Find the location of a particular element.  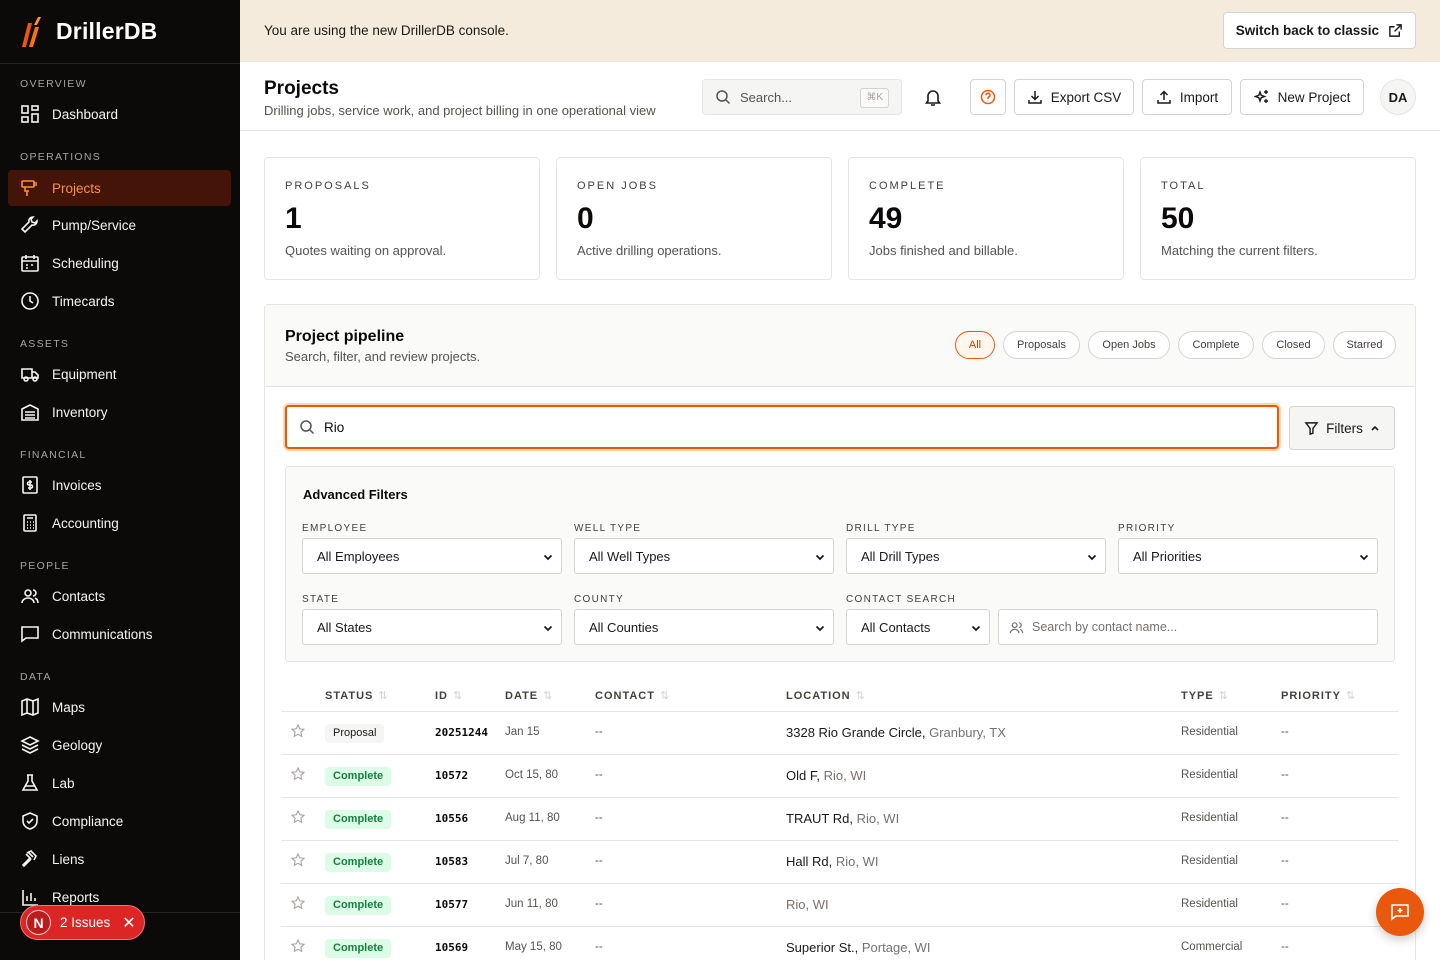

sidebar-item-label: Maps is located at coordinates (69, 707).